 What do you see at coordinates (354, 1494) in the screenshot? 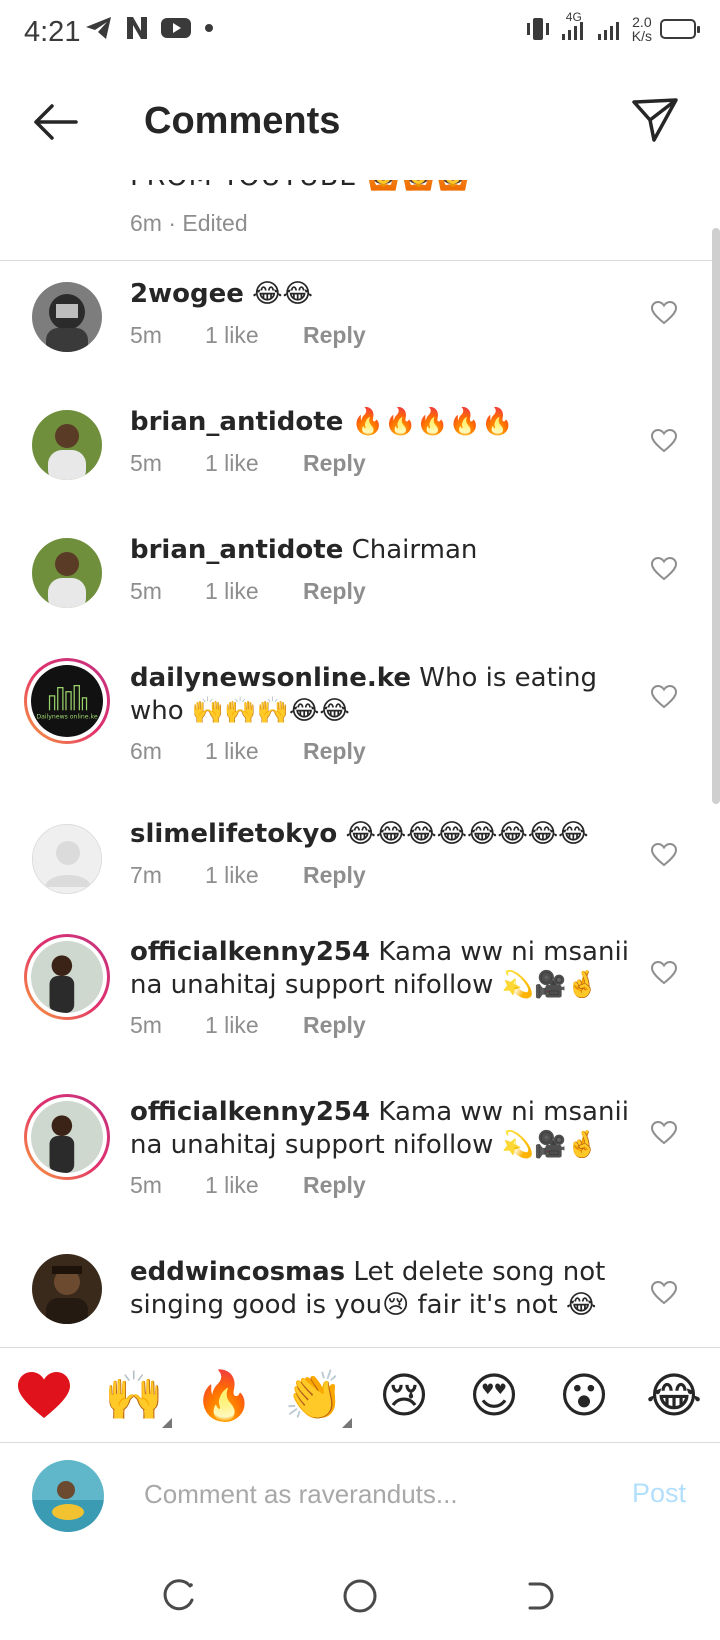
I see `comment-input` at bounding box center [354, 1494].